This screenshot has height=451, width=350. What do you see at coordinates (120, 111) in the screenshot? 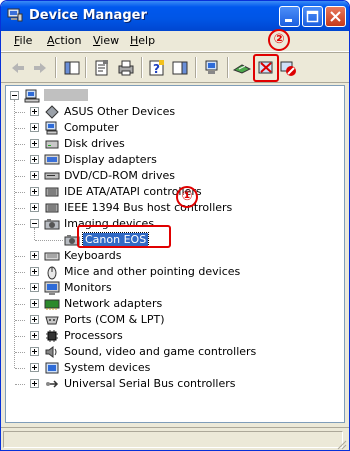
I see `tree-item-label: ASUS Other Devices` at bounding box center [120, 111].